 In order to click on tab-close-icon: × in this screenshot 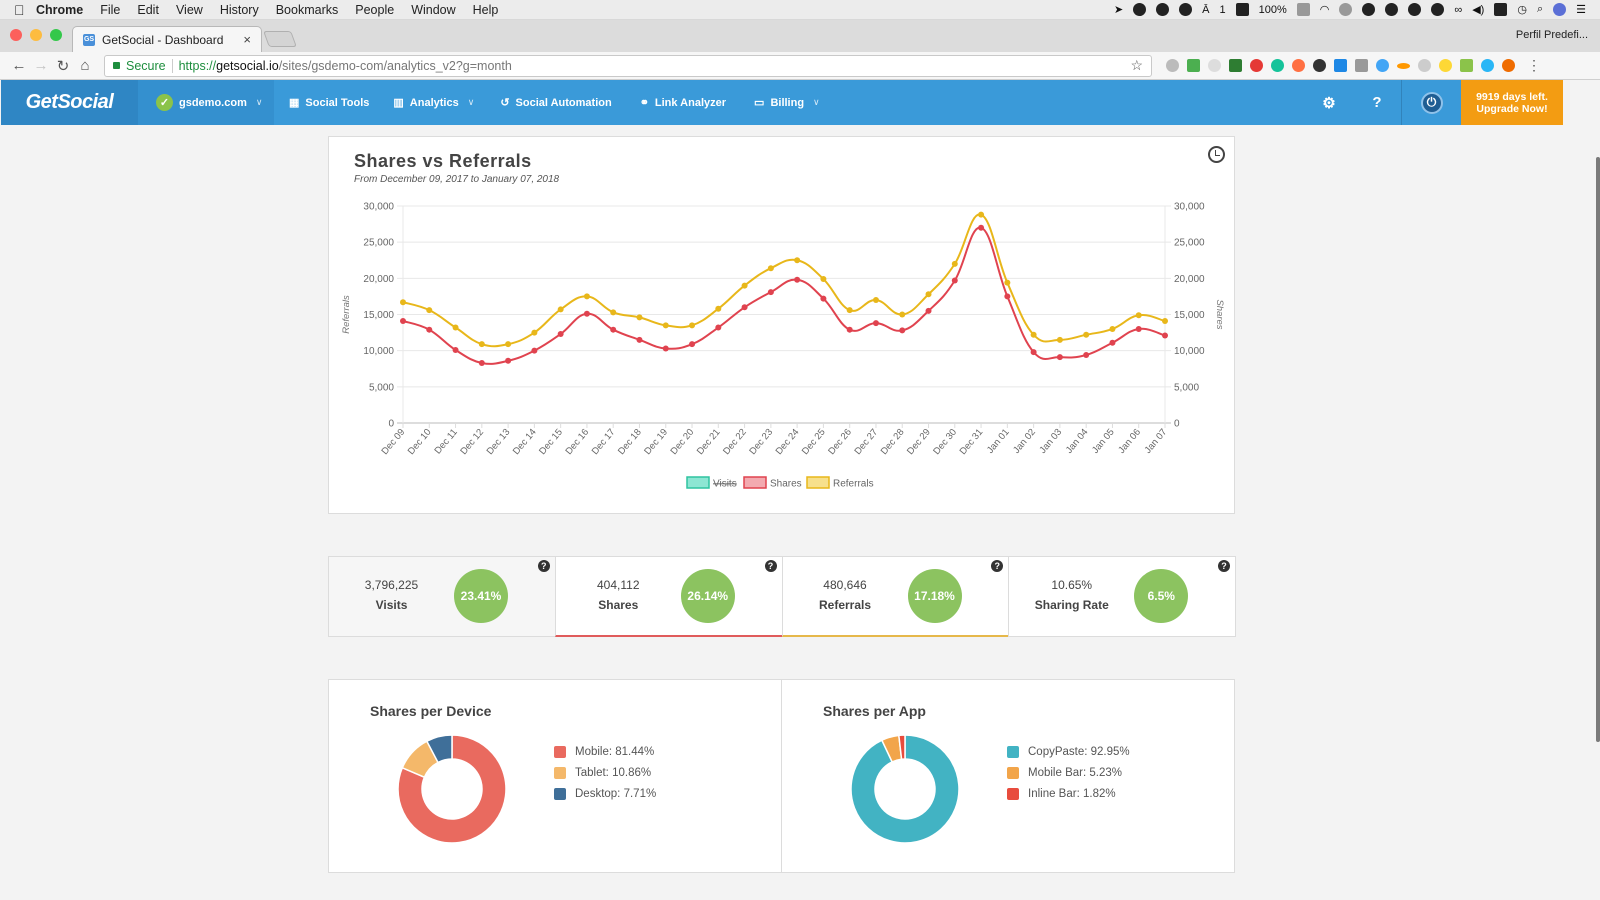, I will do `click(247, 39)`.